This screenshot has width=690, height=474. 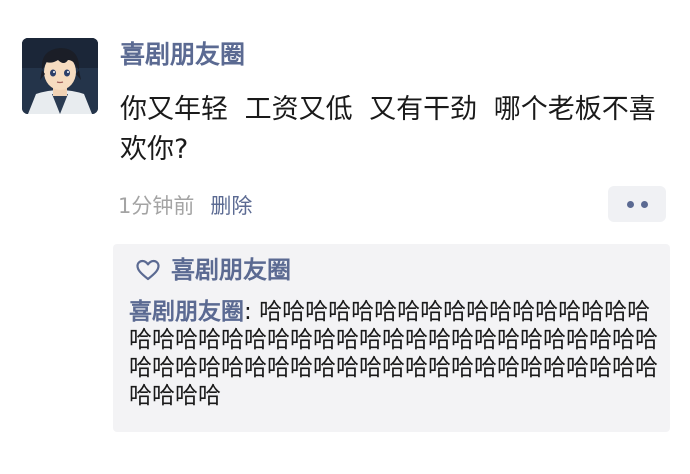 I want to click on post-meta: 1分钟前 删除, so click(x=185, y=206).